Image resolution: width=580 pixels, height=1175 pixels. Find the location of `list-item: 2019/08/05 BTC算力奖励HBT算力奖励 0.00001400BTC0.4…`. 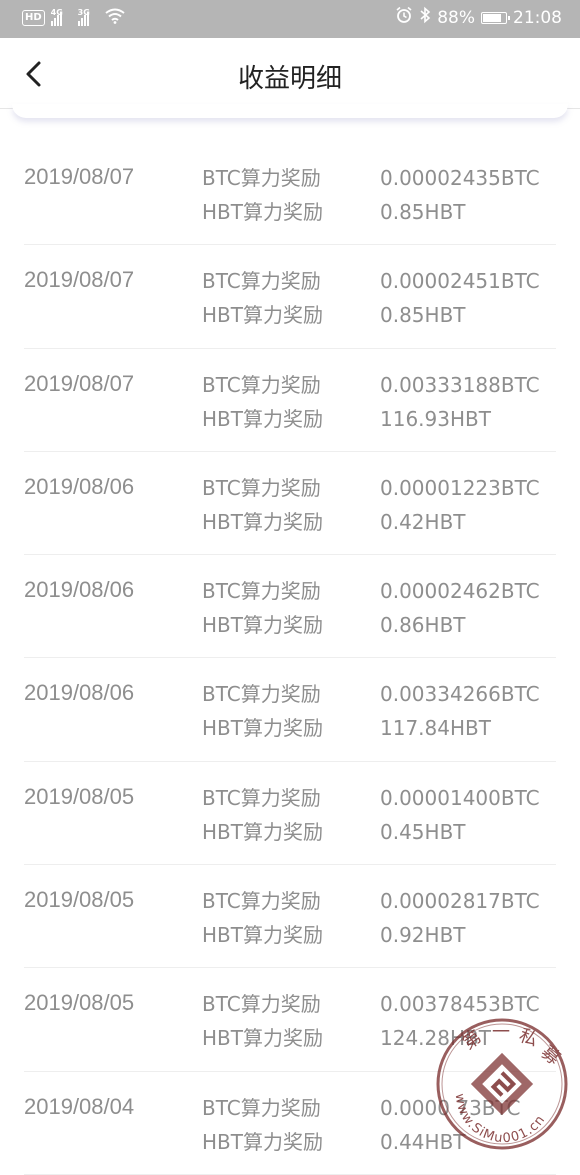

list-item: 2019/08/05 BTC算力奖励HBT算力奖励 0.00001400BTC0.4… is located at coordinates (290, 813).